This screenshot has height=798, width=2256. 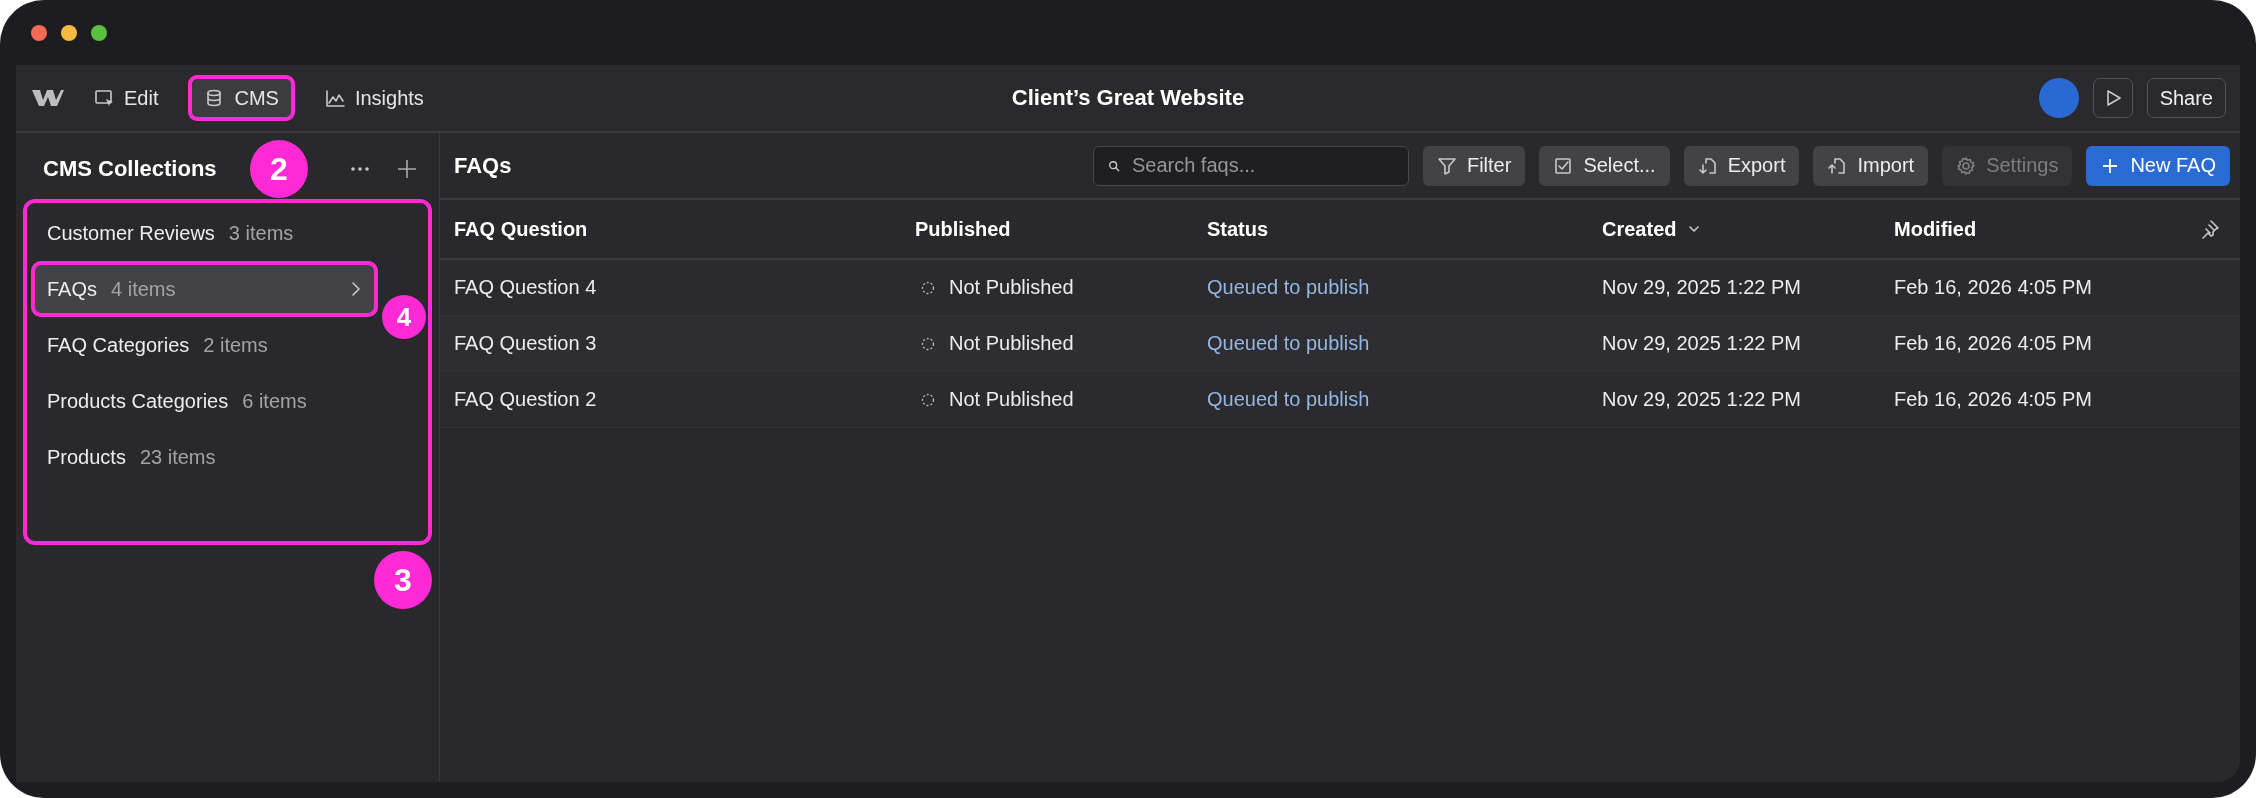 What do you see at coordinates (1113, 165) in the screenshot?
I see `search-icon` at bounding box center [1113, 165].